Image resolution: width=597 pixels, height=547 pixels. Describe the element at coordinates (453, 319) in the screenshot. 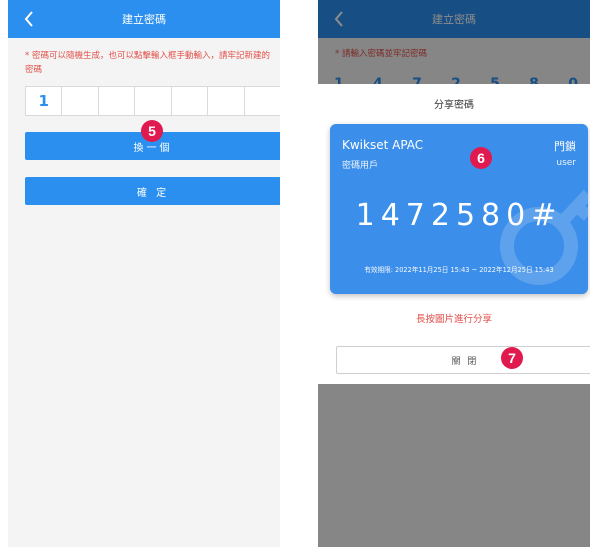

I see `share-hint: 長按圖片進行分享` at that location.